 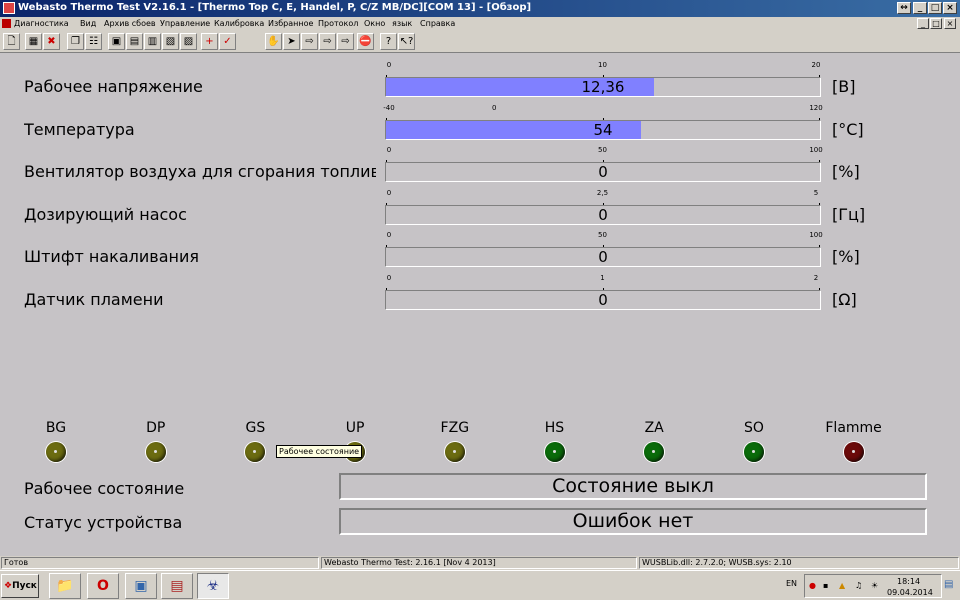 What do you see at coordinates (816, 107) in the screenshot?
I see `scale-tick-label: 120` at bounding box center [816, 107].